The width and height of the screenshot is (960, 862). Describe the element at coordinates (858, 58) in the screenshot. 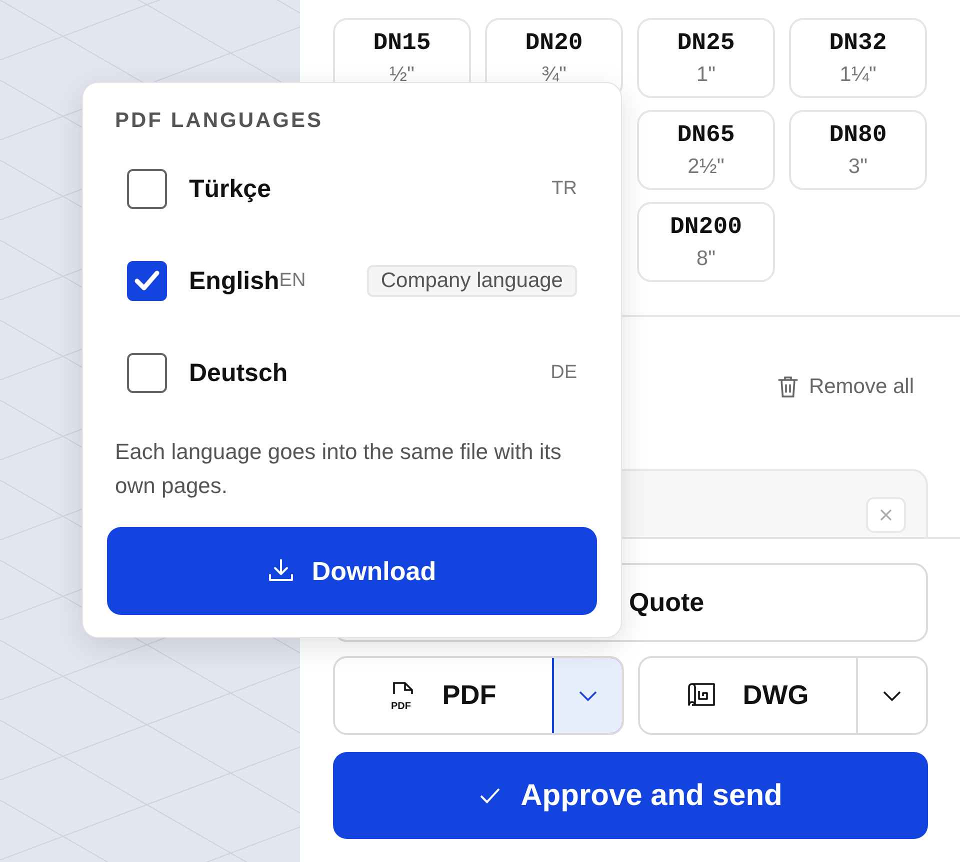

I see `size-option: DN32 1¼"` at that location.